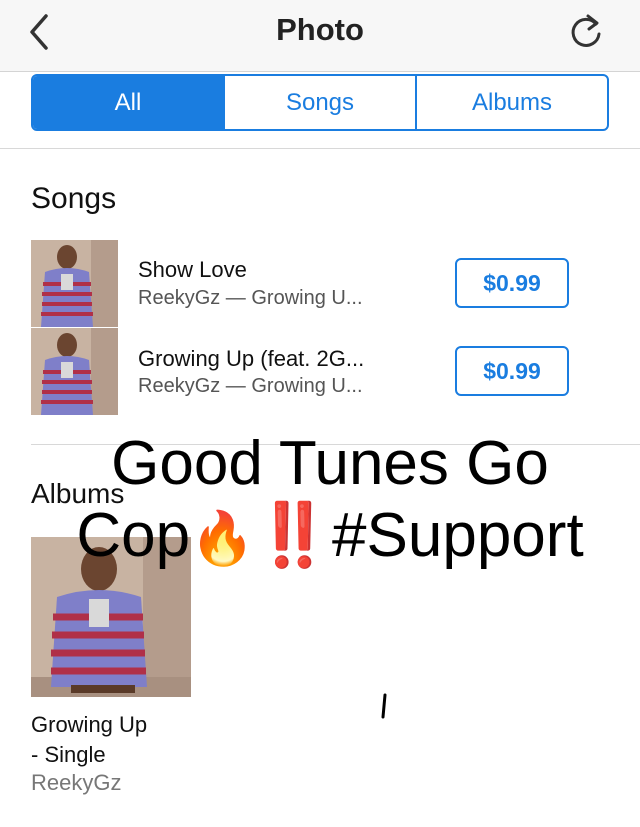  I want to click on refresh-icon, so click(586, 30).